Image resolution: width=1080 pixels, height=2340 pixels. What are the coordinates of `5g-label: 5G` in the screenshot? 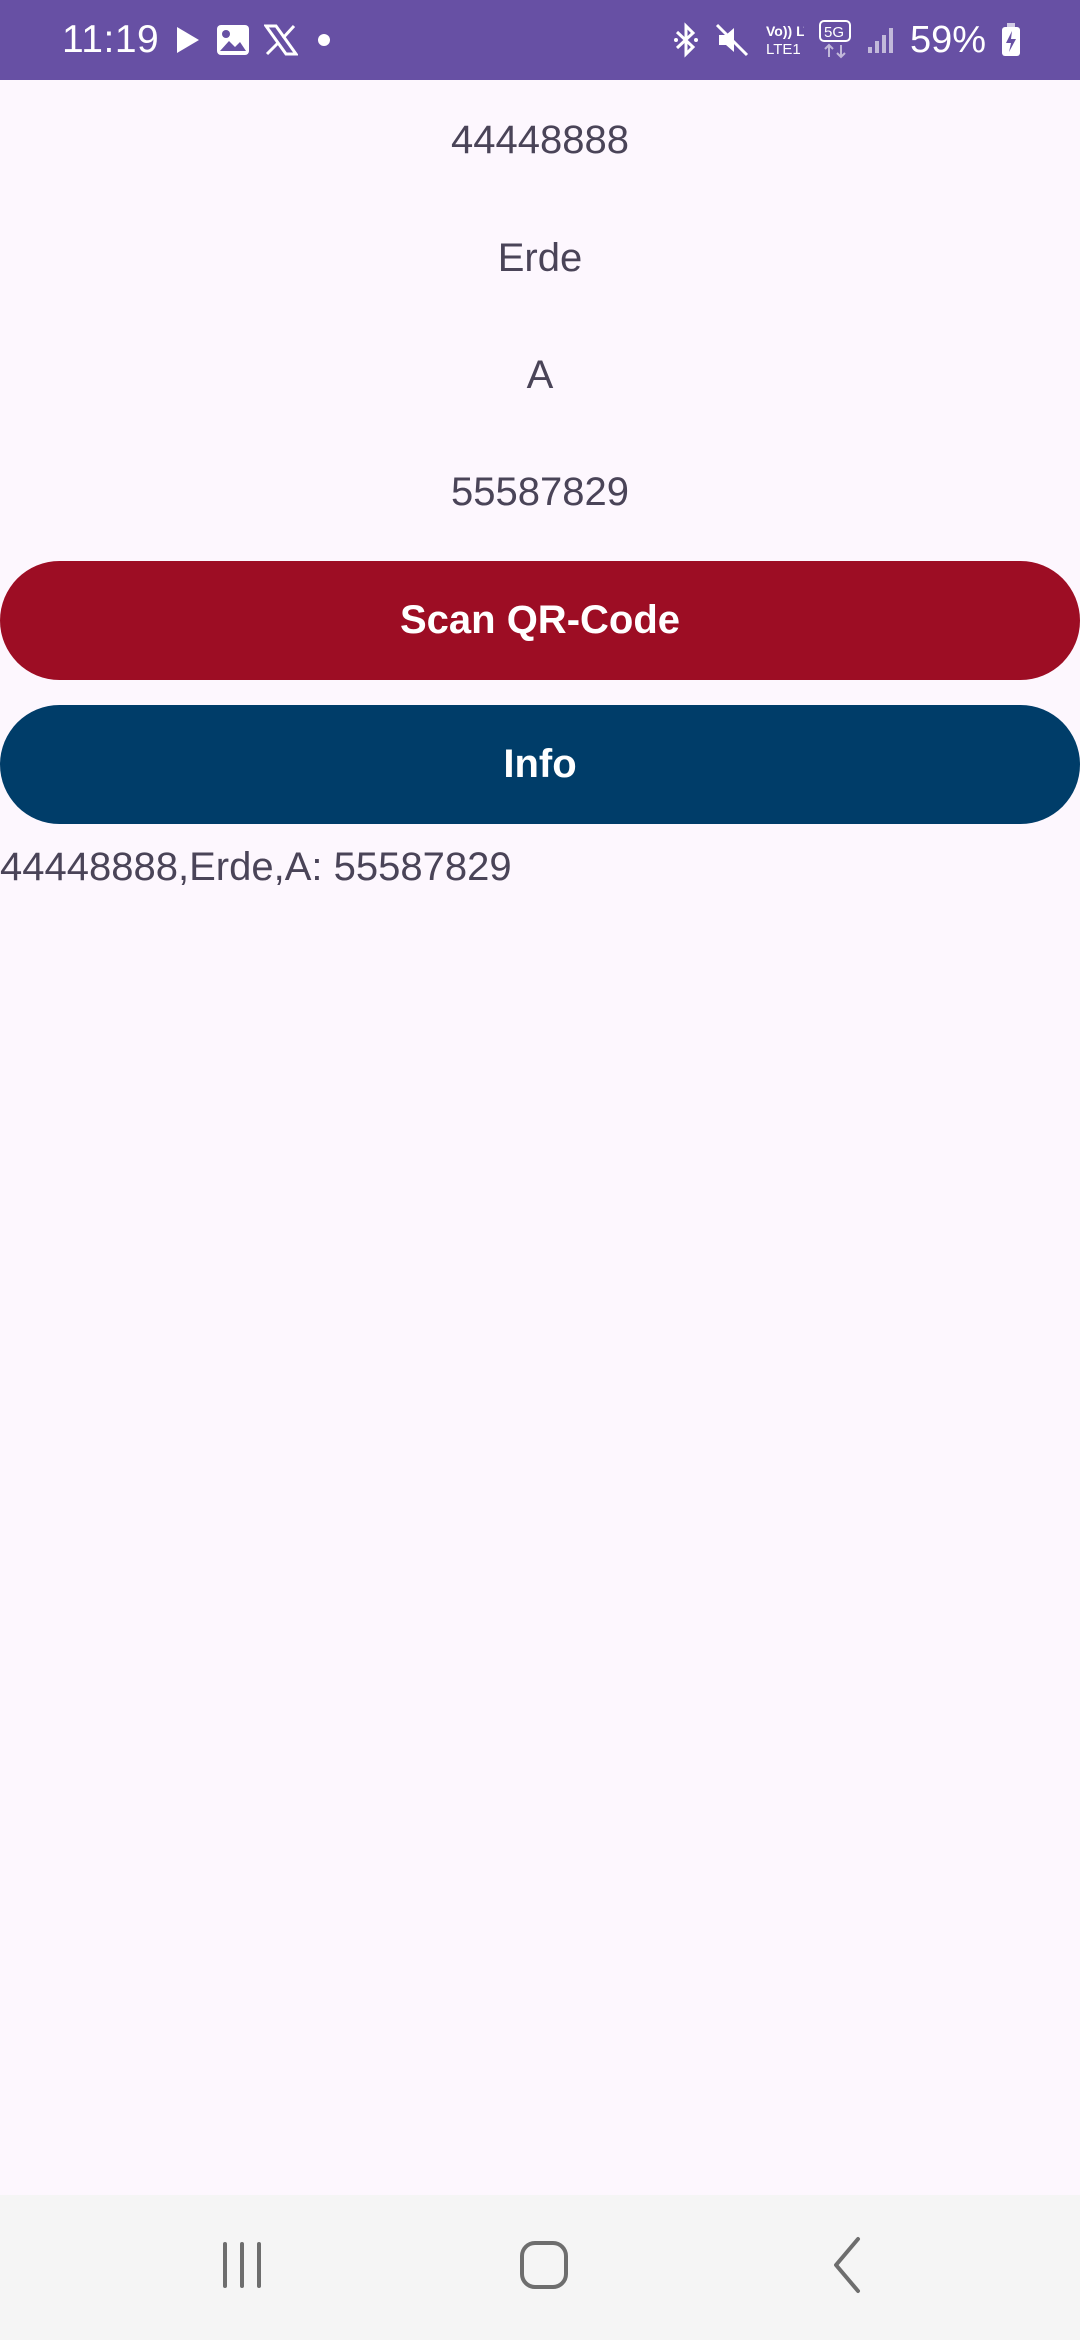 It's located at (834, 32).